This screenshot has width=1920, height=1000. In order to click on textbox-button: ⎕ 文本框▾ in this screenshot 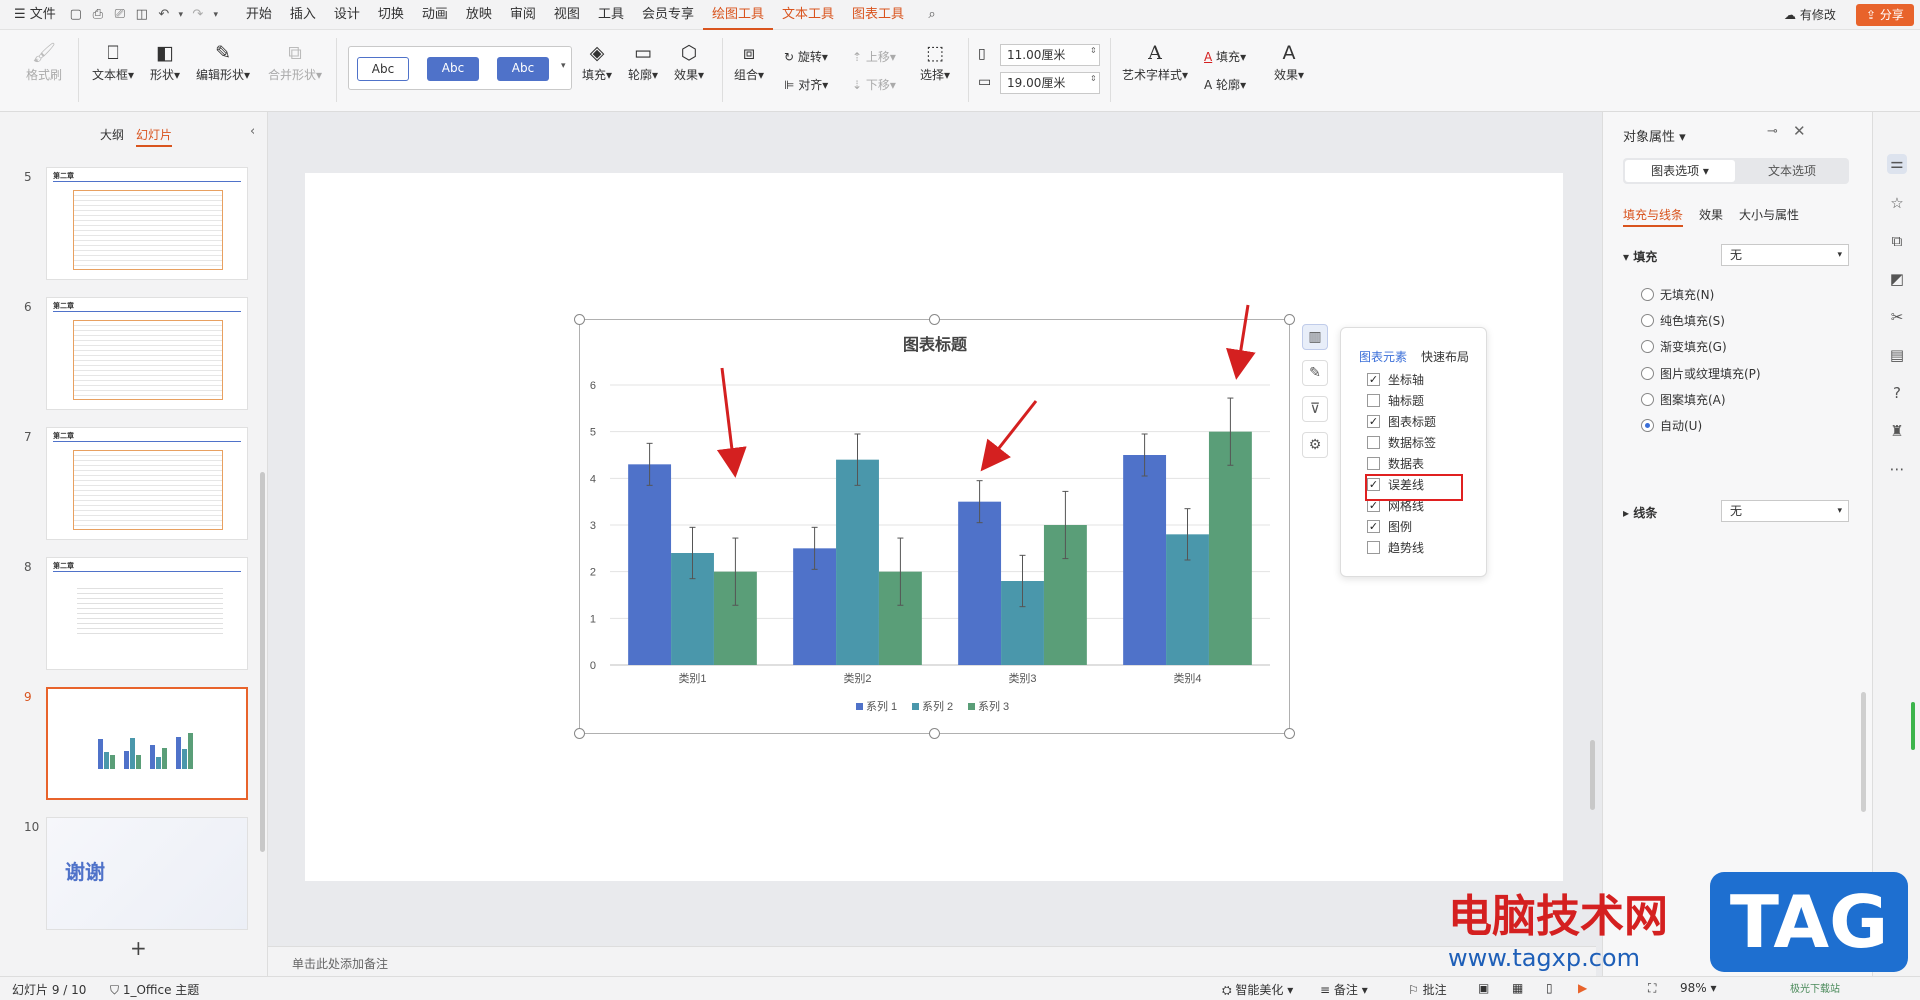, I will do `click(113, 61)`.